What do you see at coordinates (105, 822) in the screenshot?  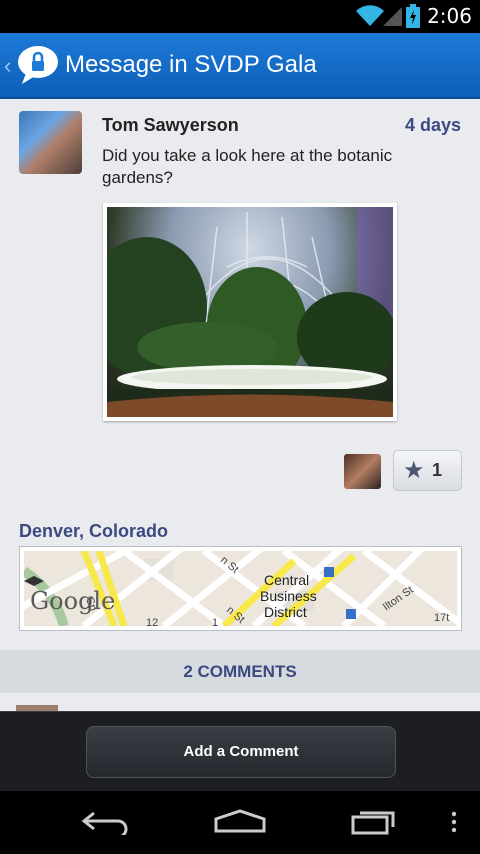 I see `back-nav-icon` at bounding box center [105, 822].